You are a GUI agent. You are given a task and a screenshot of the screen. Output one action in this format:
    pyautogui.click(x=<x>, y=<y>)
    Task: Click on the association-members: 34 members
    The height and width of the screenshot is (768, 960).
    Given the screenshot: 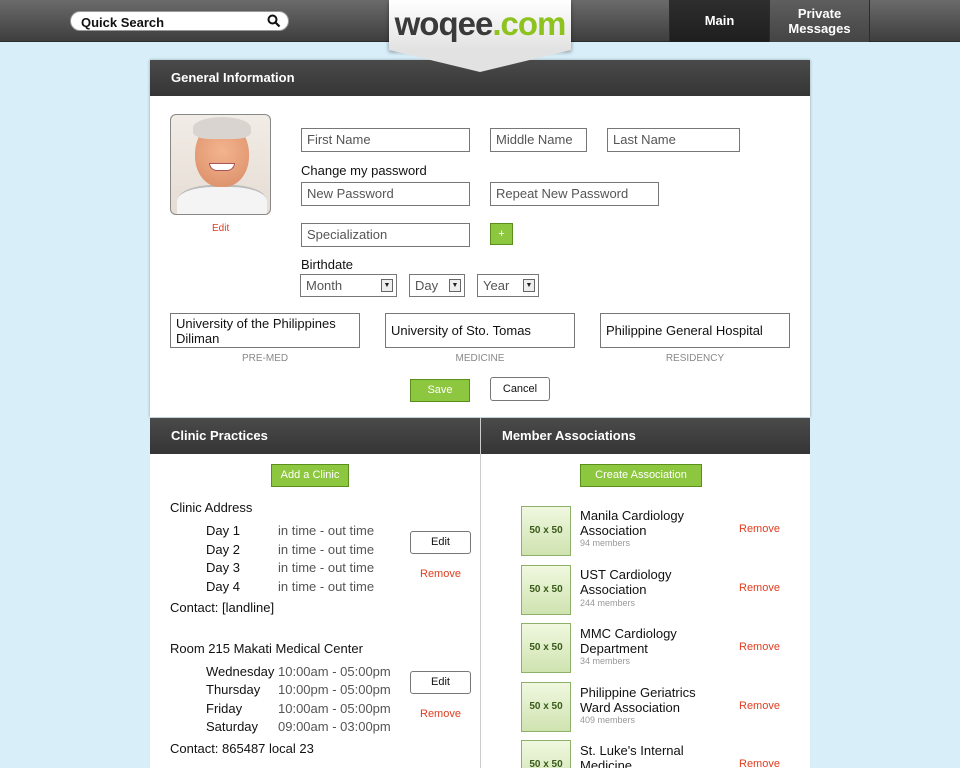 What is the action you would take?
    pyautogui.click(x=605, y=661)
    